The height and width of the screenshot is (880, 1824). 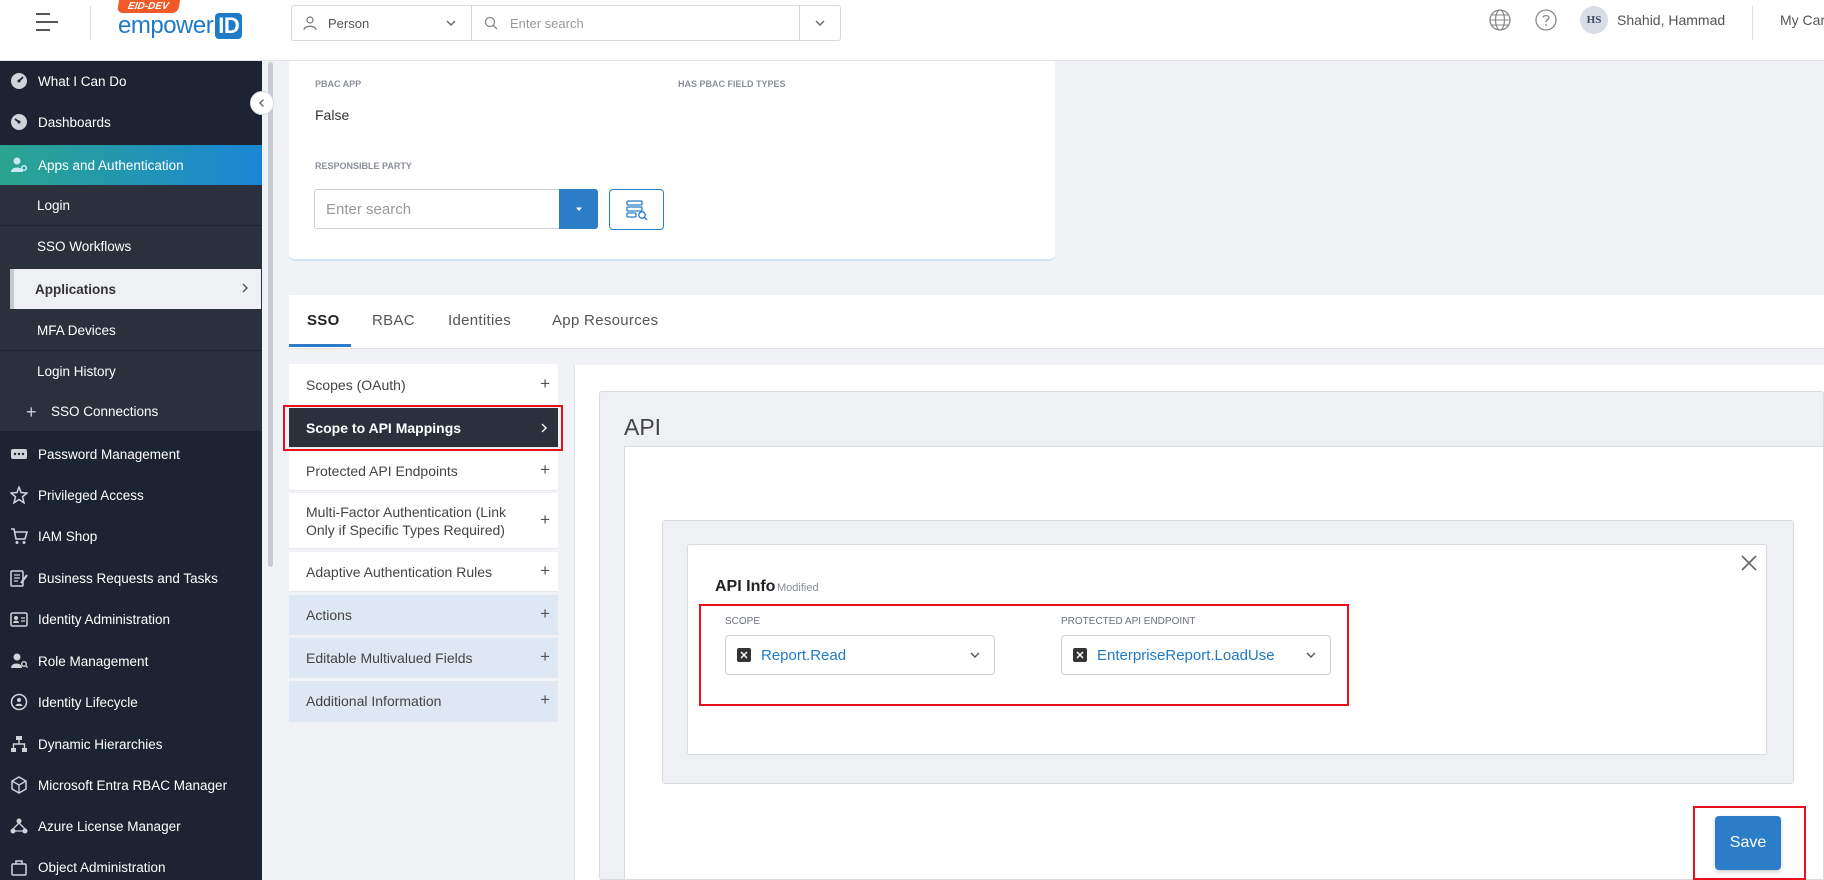 What do you see at coordinates (382, 470) in the screenshot?
I see `panel-item-label: Protected API Endpoints` at bounding box center [382, 470].